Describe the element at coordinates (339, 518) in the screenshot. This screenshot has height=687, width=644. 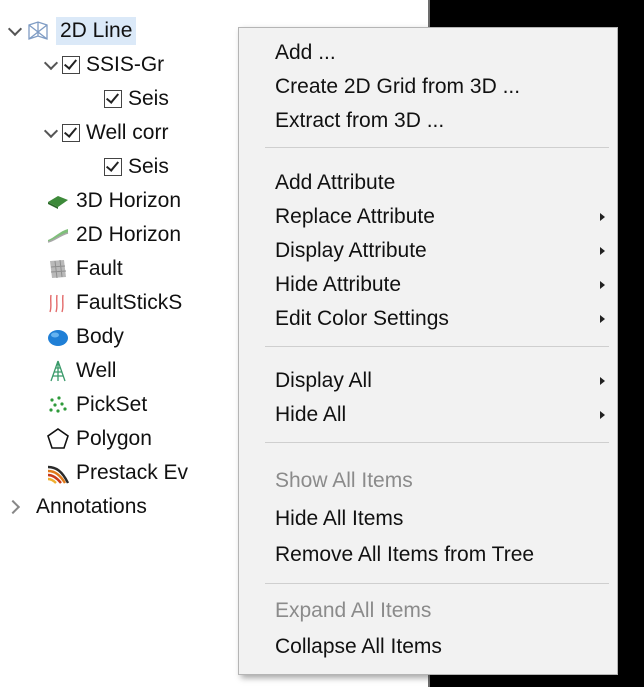
I see `menu-item-label: Hide All Items` at that location.